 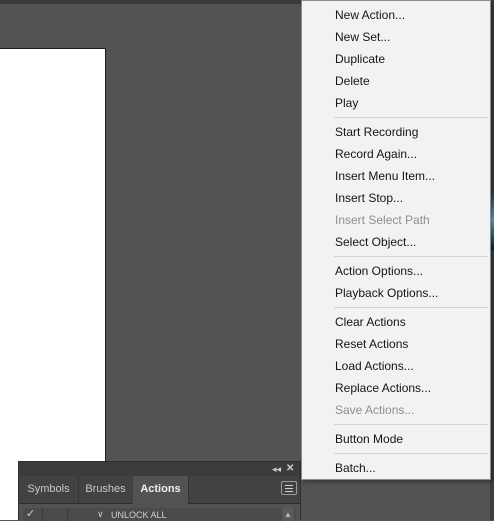 I want to click on panel-tabs: Symbols Brushes Actions, so click(x=159, y=490).